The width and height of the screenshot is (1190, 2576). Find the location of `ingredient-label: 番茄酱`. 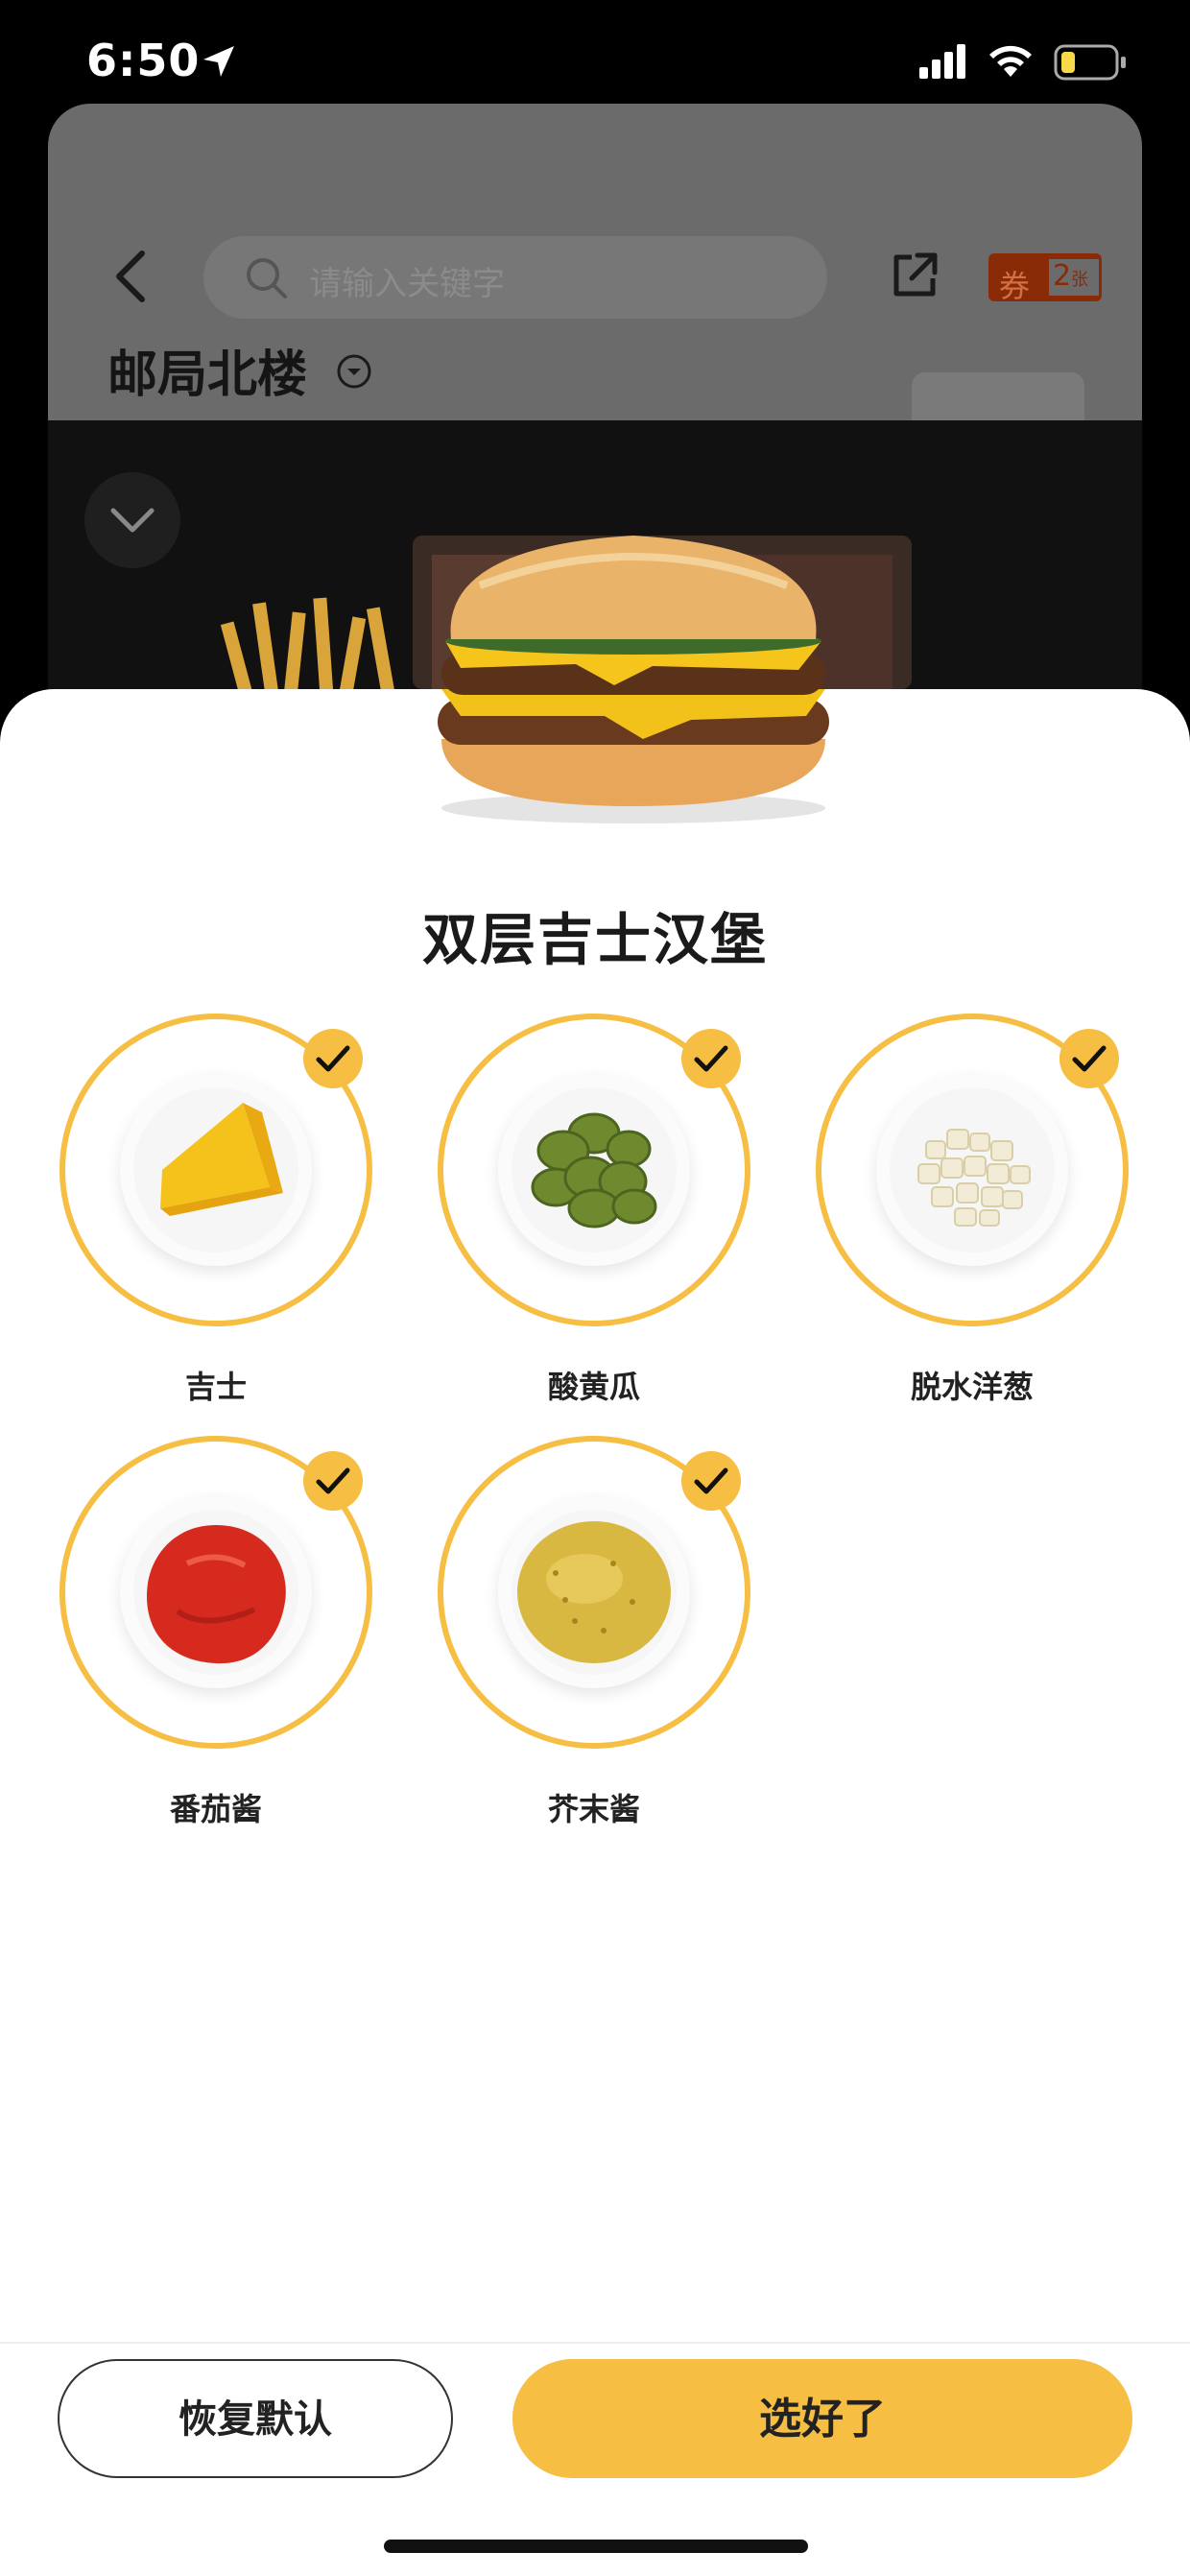

ingredient-label: 番茄酱 is located at coordinates (216, 1809).